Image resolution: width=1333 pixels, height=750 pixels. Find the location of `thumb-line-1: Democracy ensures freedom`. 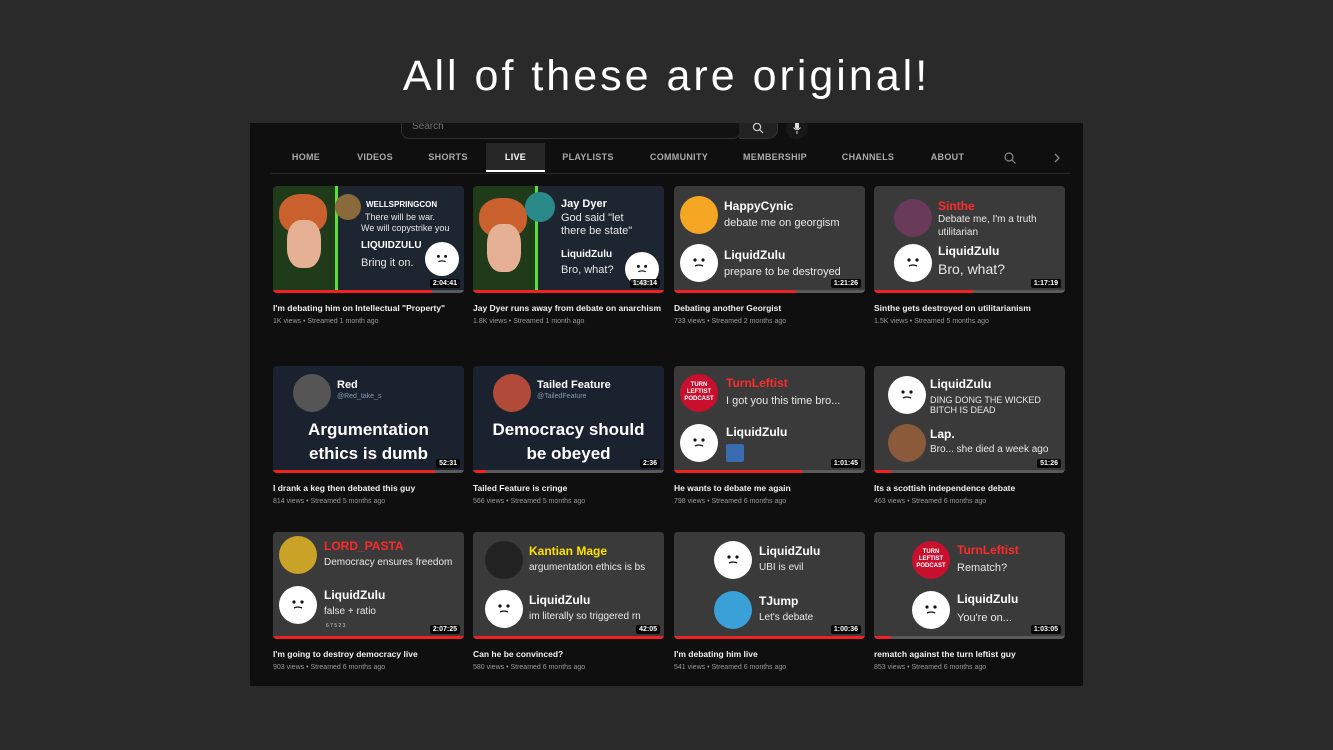

thumb-line-1: Democracy ensures freedom is located at coordinates (388, 562).